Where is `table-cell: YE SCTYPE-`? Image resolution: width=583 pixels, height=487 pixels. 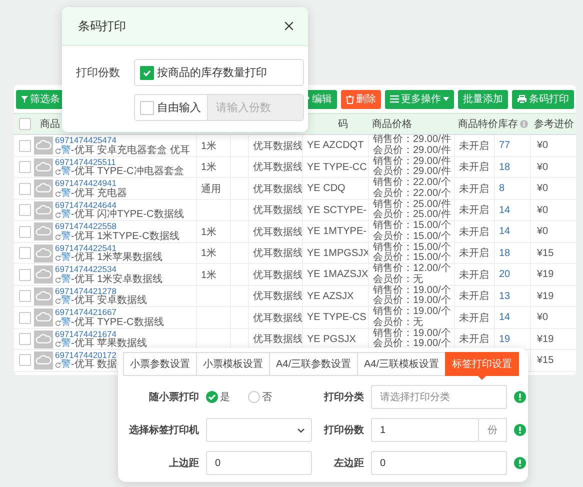 table-cell: YE SCTYPE- is located at coordinates (335, 210).